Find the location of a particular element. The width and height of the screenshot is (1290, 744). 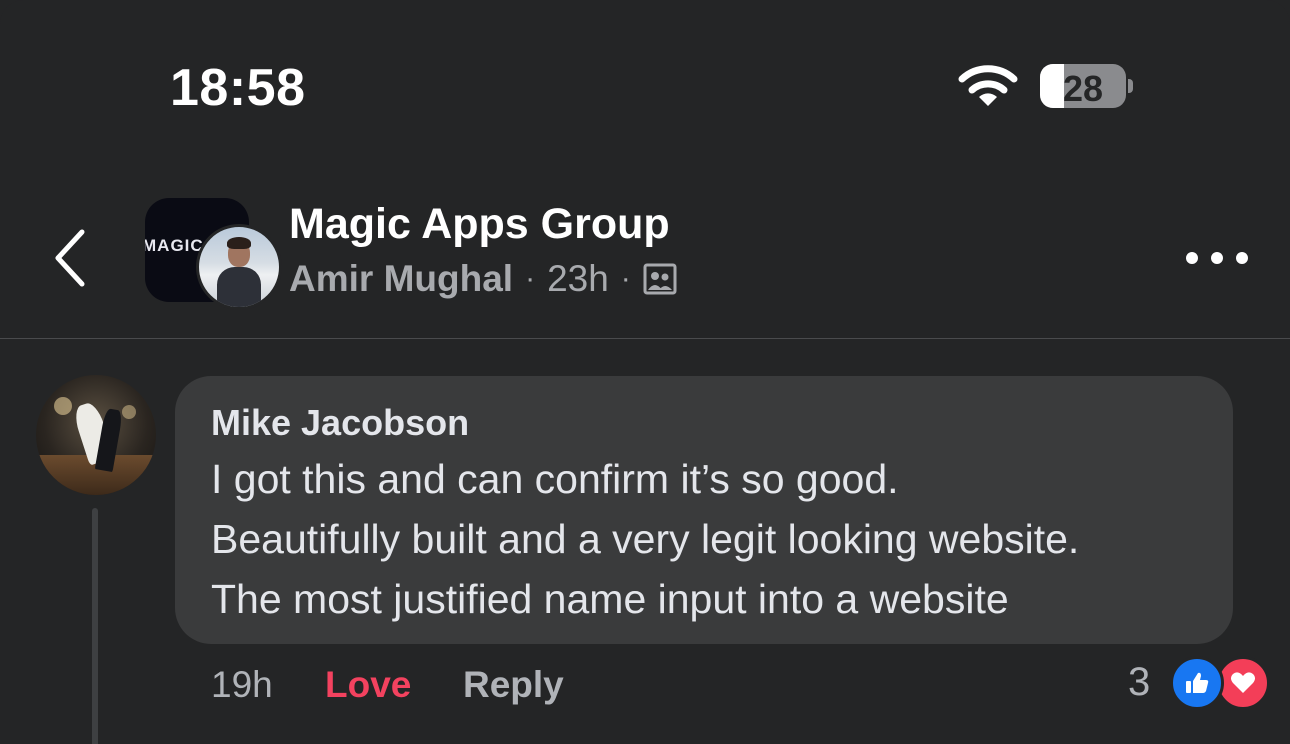

status-time: 18:58 is located at coordinates (238, 88).